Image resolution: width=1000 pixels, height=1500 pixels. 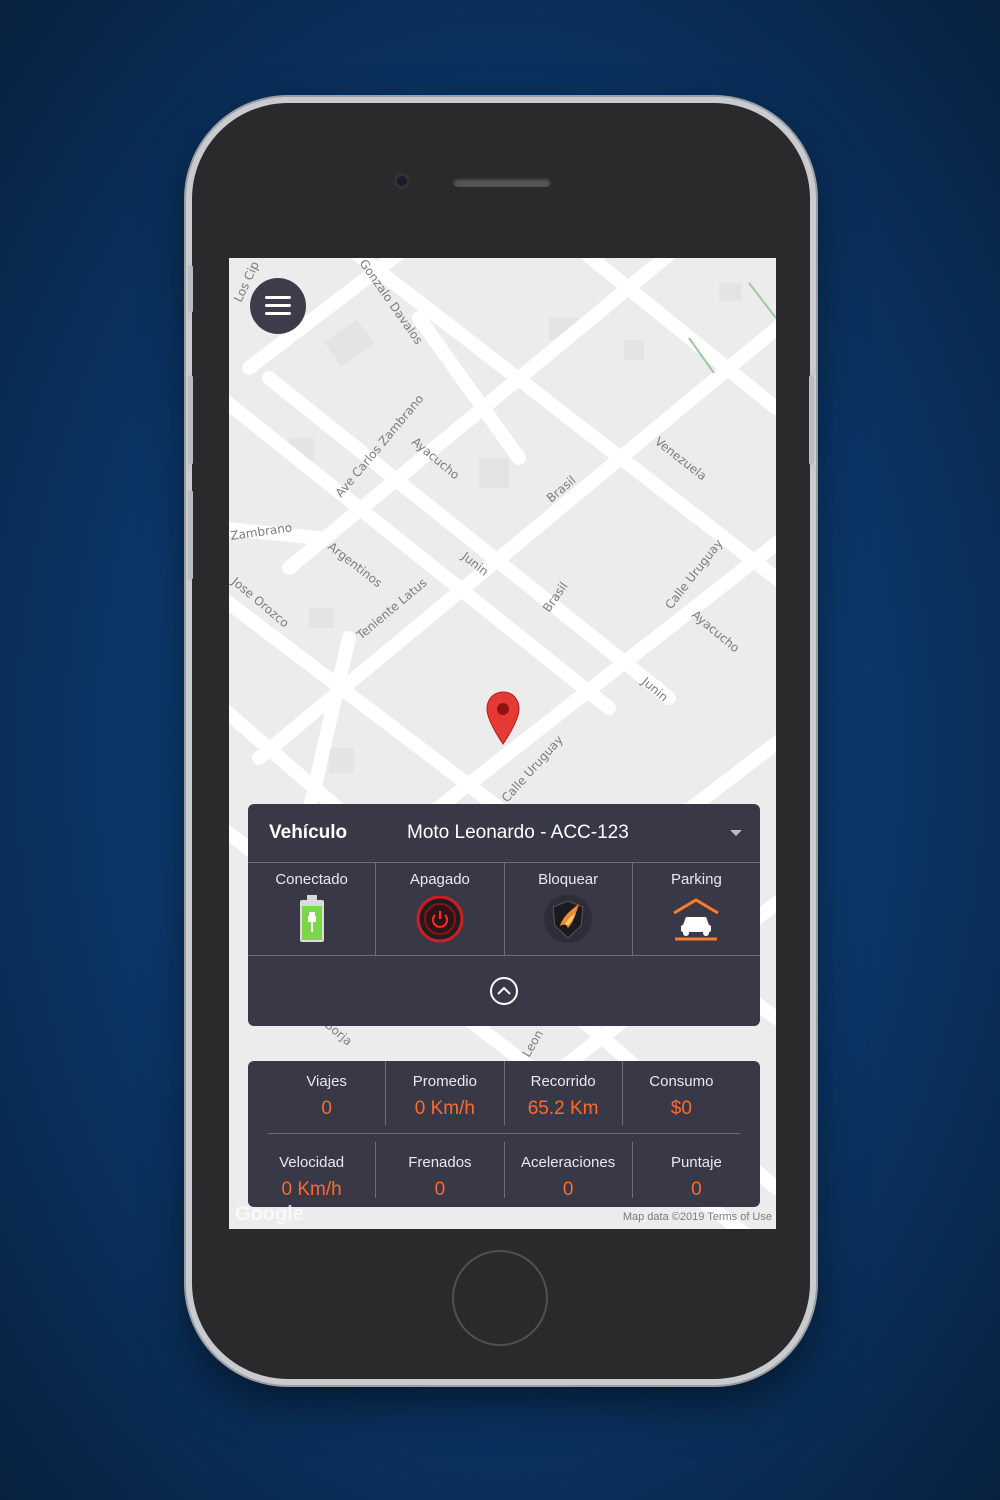 What do you see at coordinates (562, 1093) in the screenshot?
I see `stat-recorrido: Recorrido 65.2 Km` at bounding box center [562, 1093].